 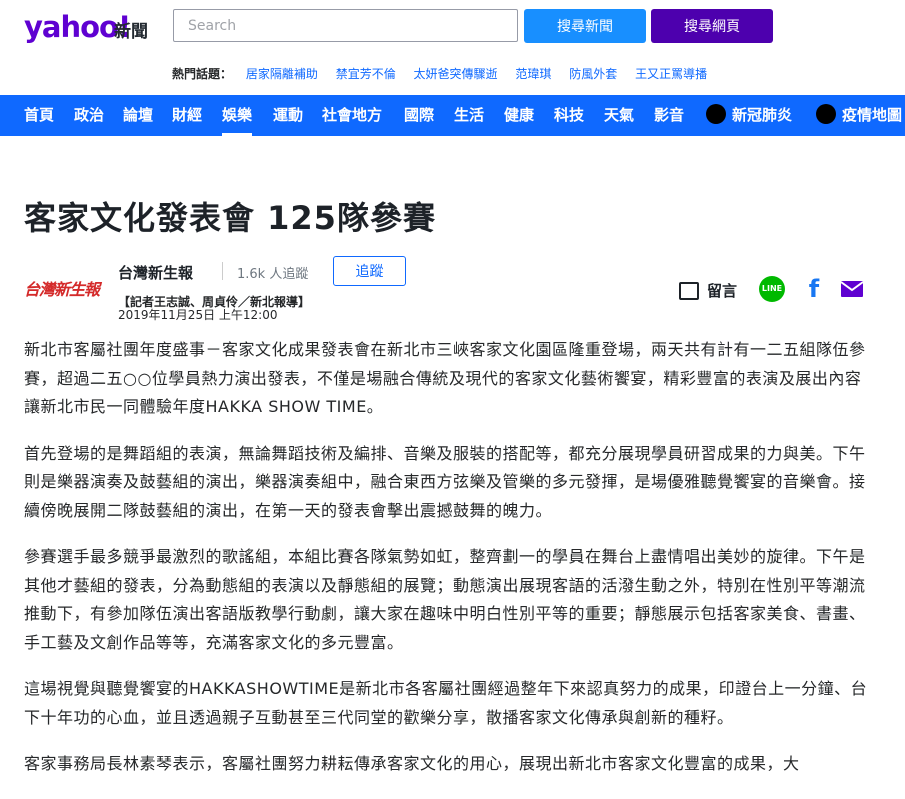 I want to click on search-web-button: 搜尋網頁, so click(x=712, y=26).